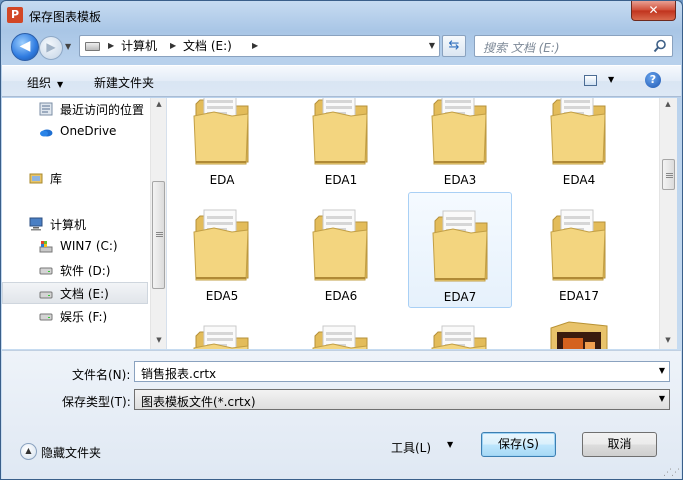 The image size is (683, 480). What do you see at coordinates (619, 444) in the screenshot?
I see `cancel-button: 取消` at bounding box center [619, 444].